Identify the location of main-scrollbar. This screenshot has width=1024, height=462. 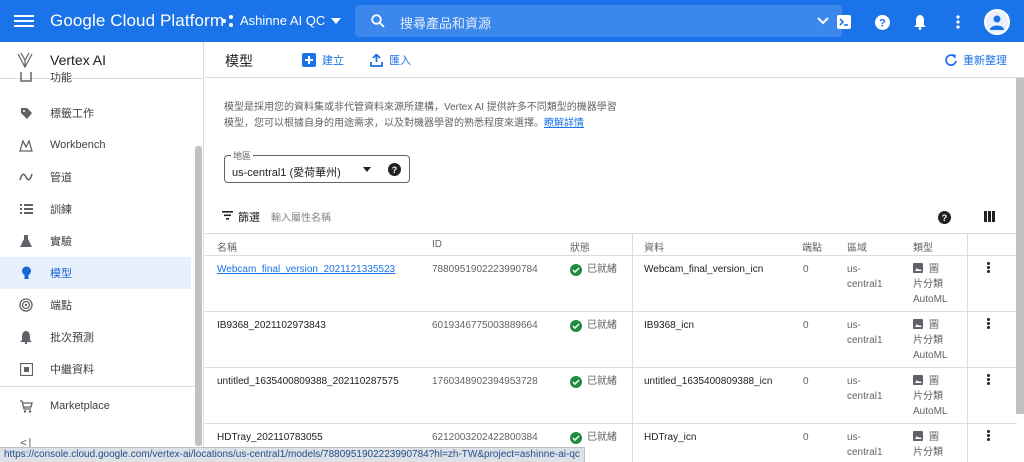
(1020, 246).